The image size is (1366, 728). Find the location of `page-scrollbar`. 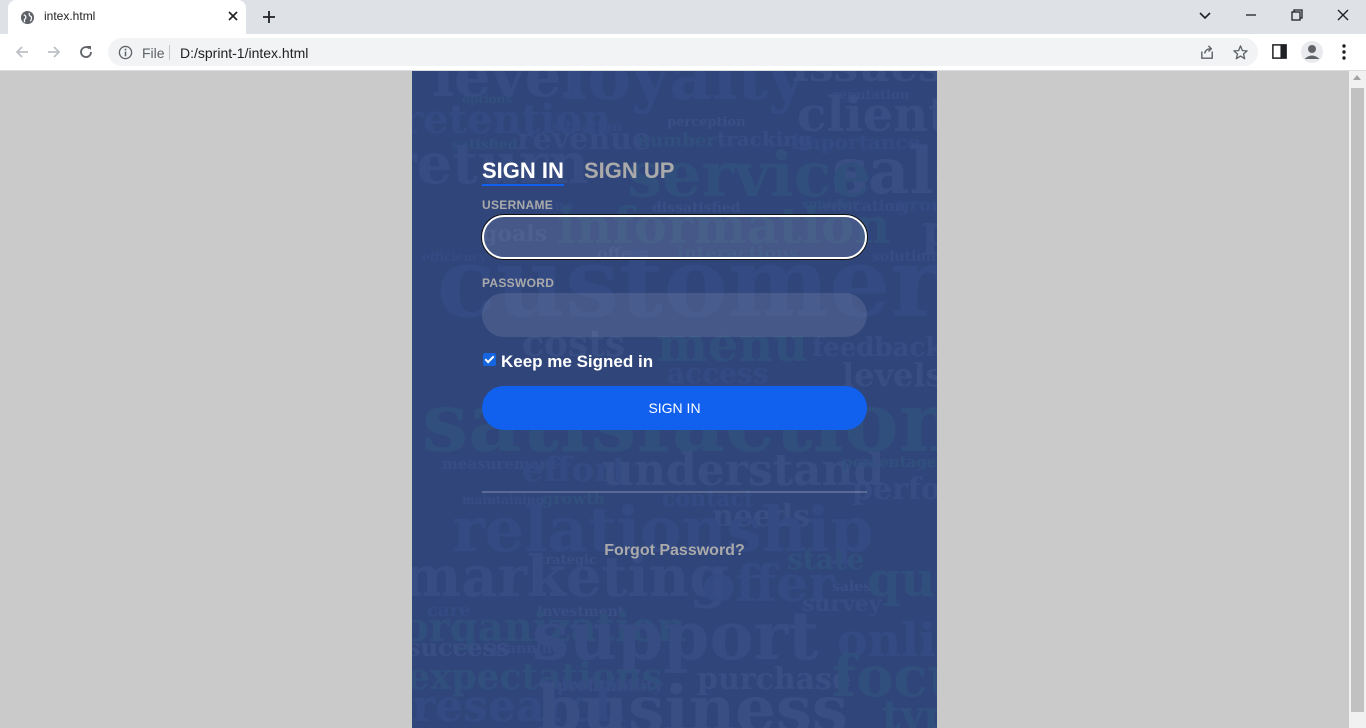

page-scrollbar is located at coordinates (1357, 399).